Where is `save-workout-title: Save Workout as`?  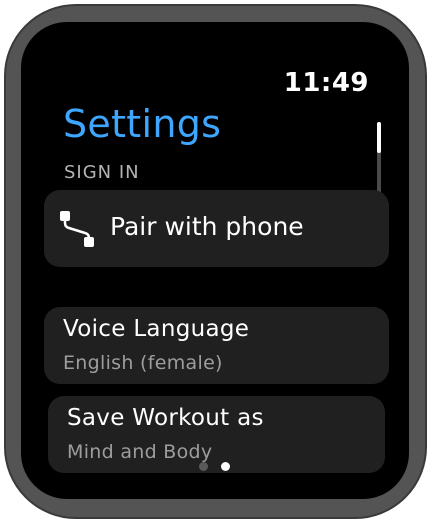
save-workout-title: Save Workout as is located at coordinates (165, 418).